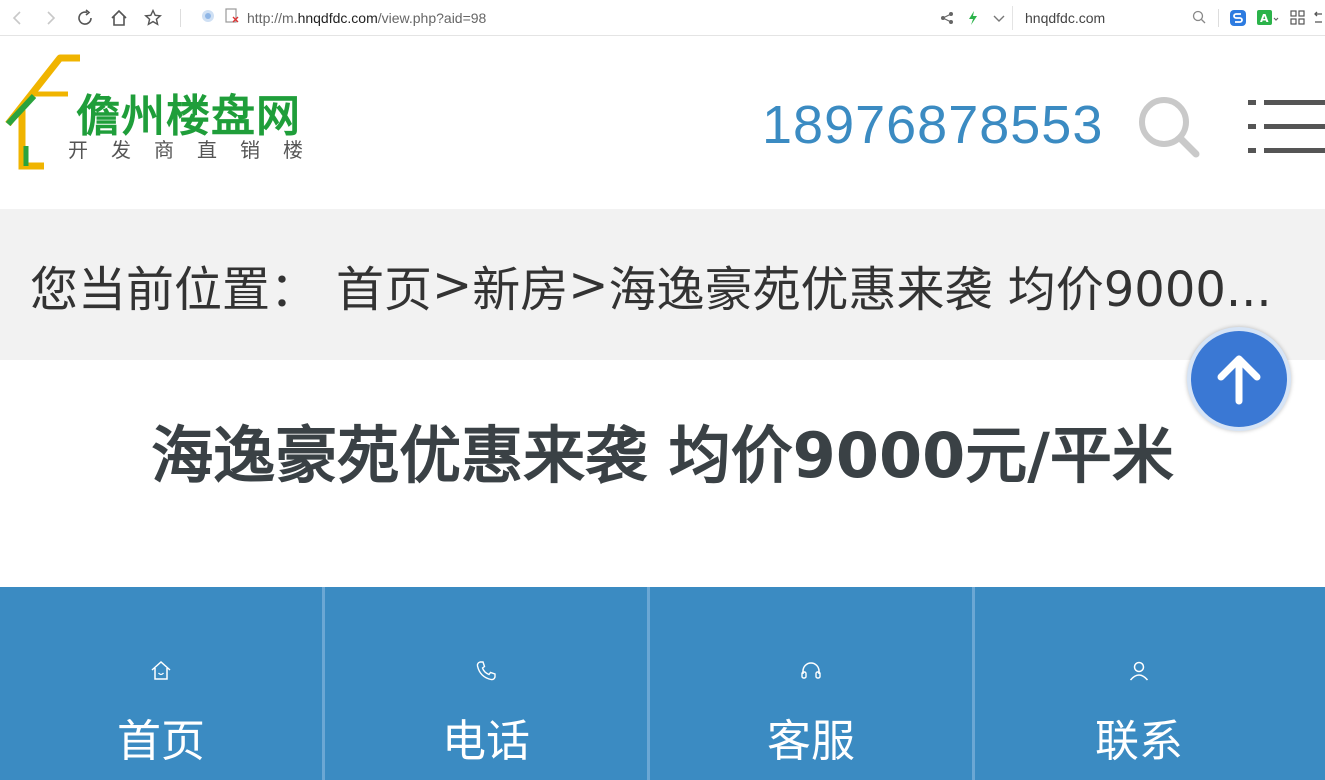 This screenshot has height=780, width=1325. What do you see at coordinates (1218, 18) in the screenshot?
I see `toolbar-divider-right` at bounding box center [1218, 18].